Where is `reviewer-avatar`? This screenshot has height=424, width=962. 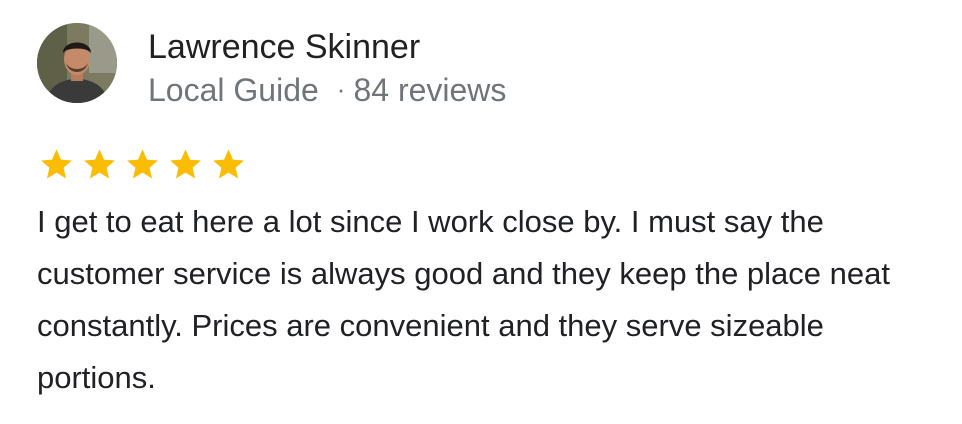 reviewer-avatar is located at coordinates (77, 63).